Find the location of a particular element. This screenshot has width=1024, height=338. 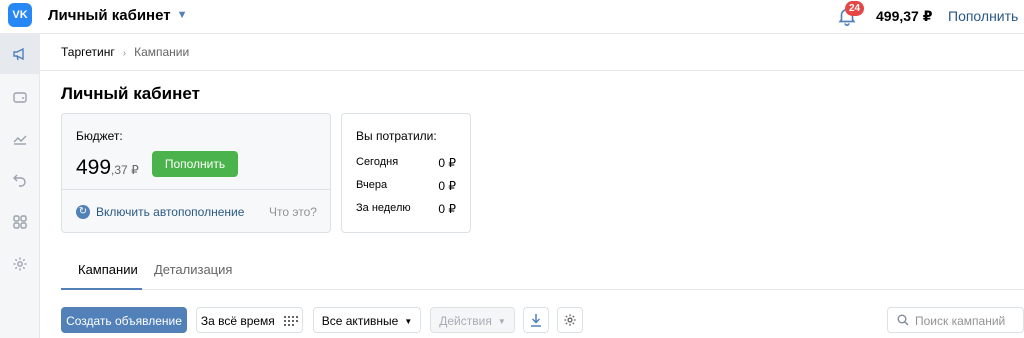

breadcrumb-current: Кампании is located at coordinates (162, 52).